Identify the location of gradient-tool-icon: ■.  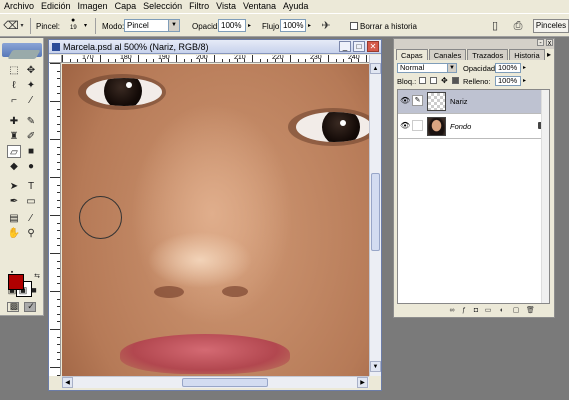
(31, 151).